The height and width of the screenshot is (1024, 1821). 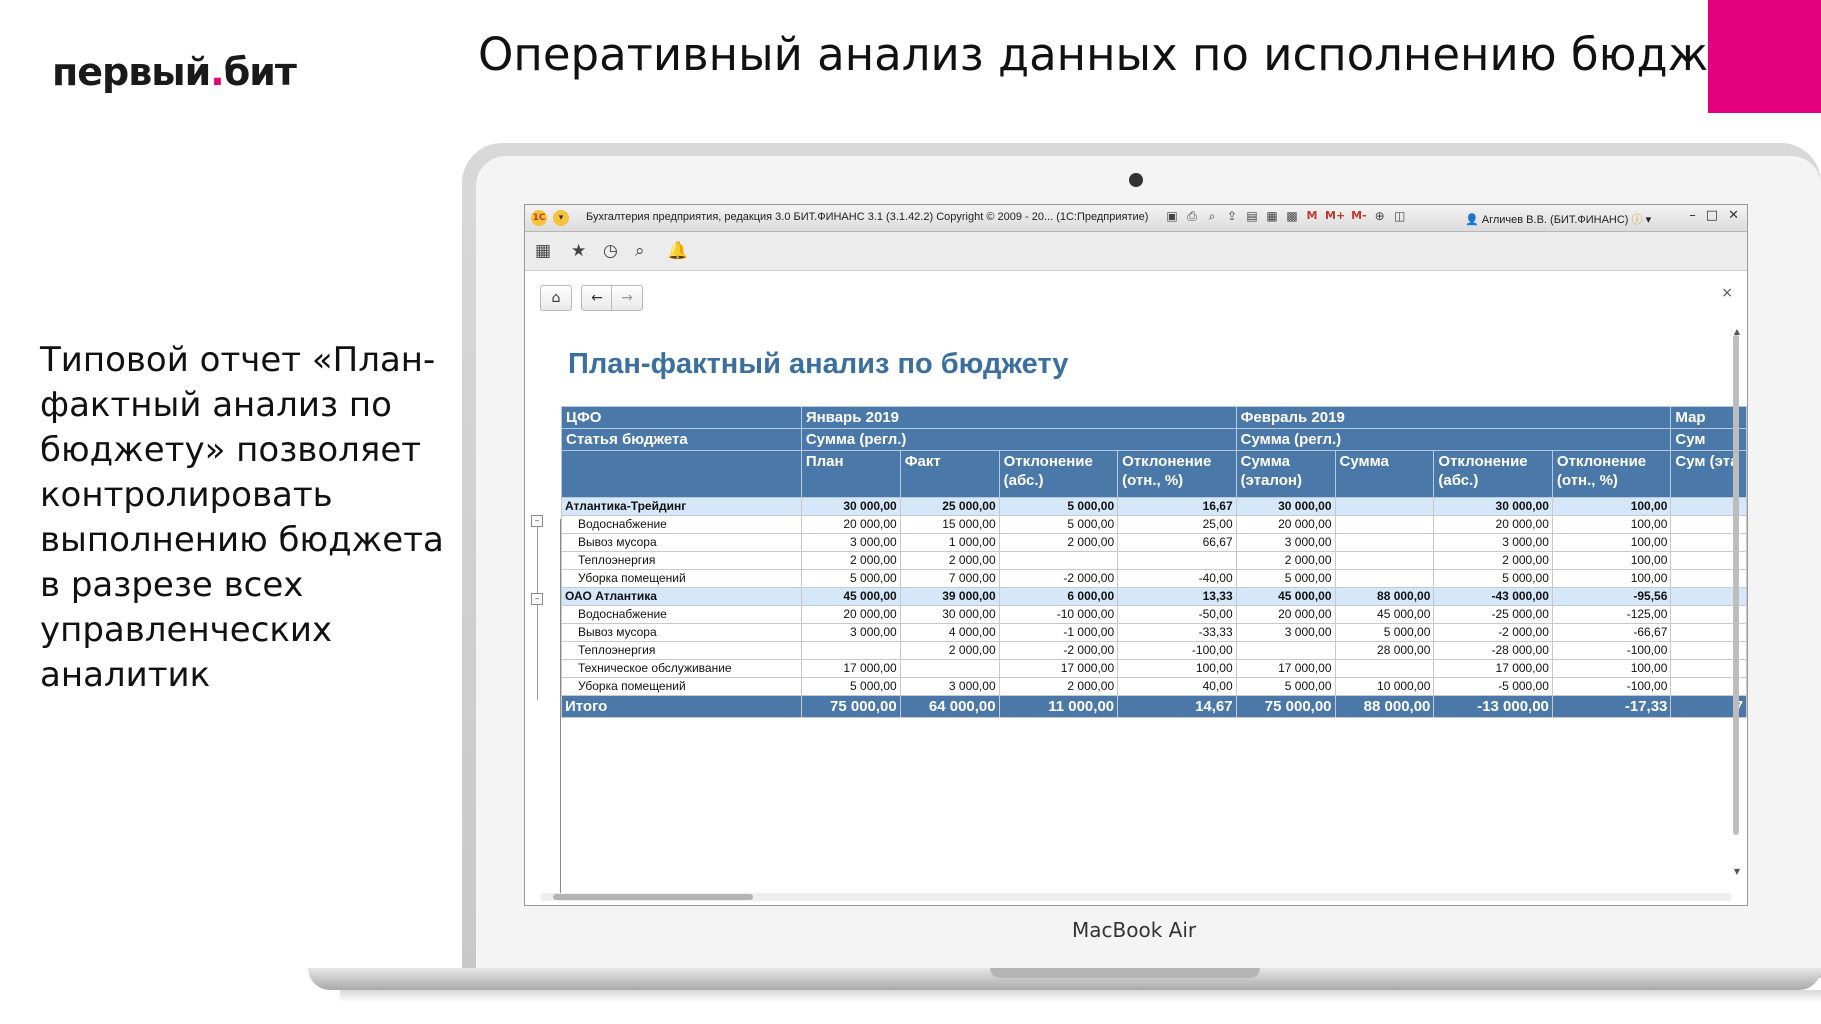 I want to click on table-icon: ▦, so click(x=1272, y=216).